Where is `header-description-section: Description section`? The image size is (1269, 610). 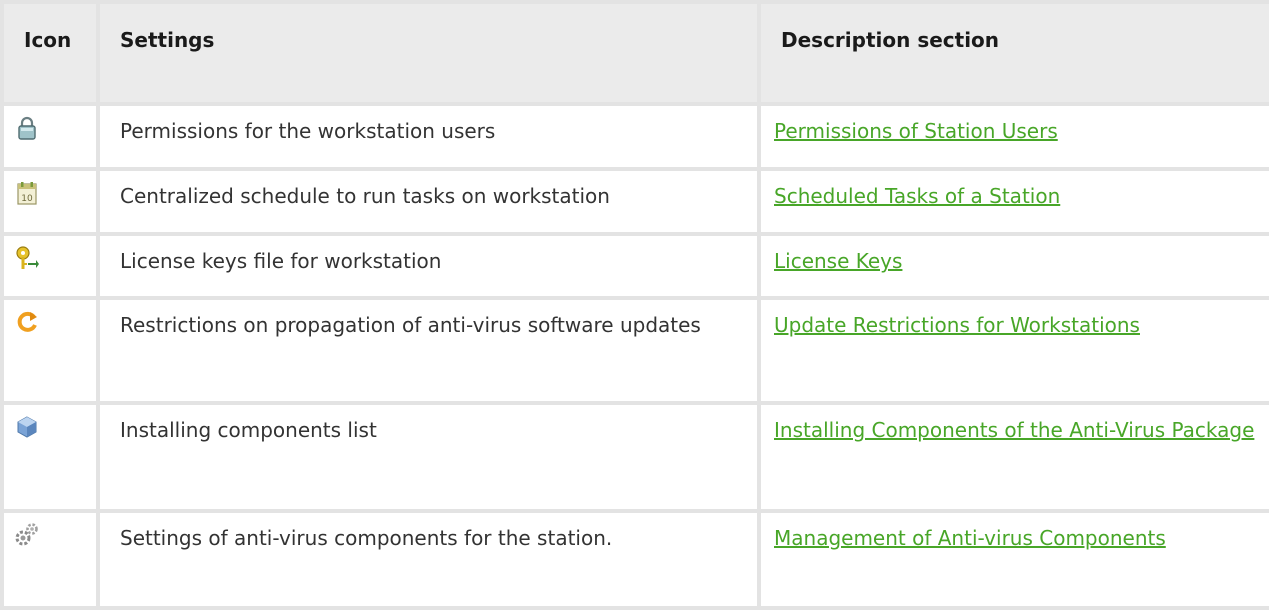
header-description-section: Description section is located at coordinates (1013, 53).